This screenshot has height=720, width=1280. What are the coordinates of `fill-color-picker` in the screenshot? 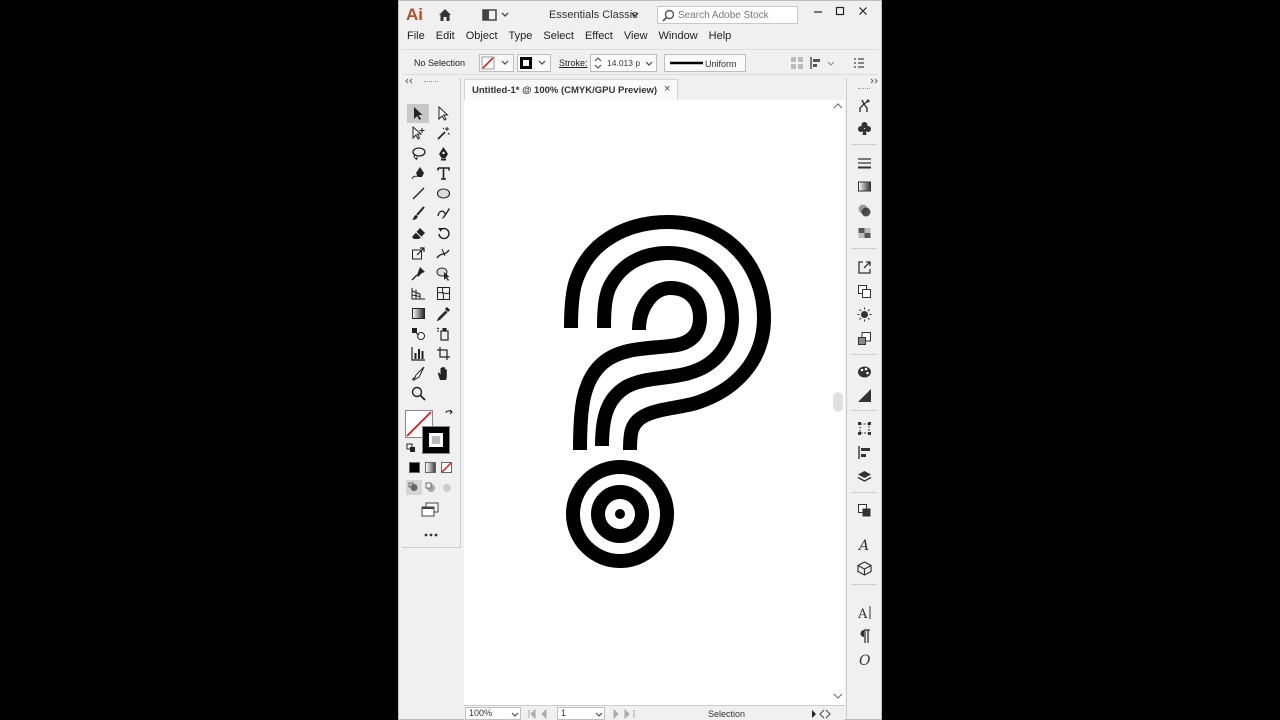 It's located at (496, 63).